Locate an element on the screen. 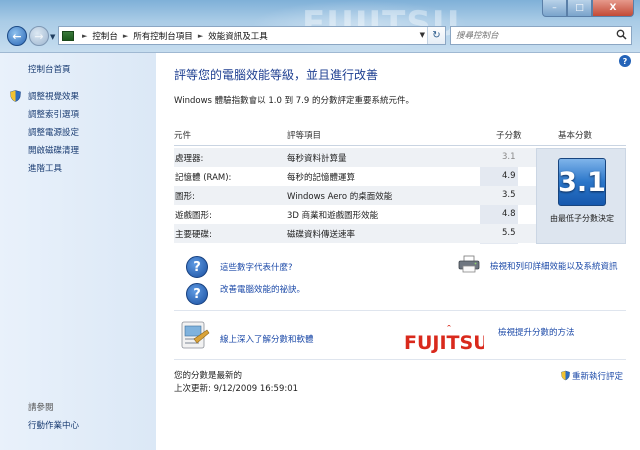 This screenshot has width=640, height=450. subscore-value: 4.8 is located at coordinates (509, 214).